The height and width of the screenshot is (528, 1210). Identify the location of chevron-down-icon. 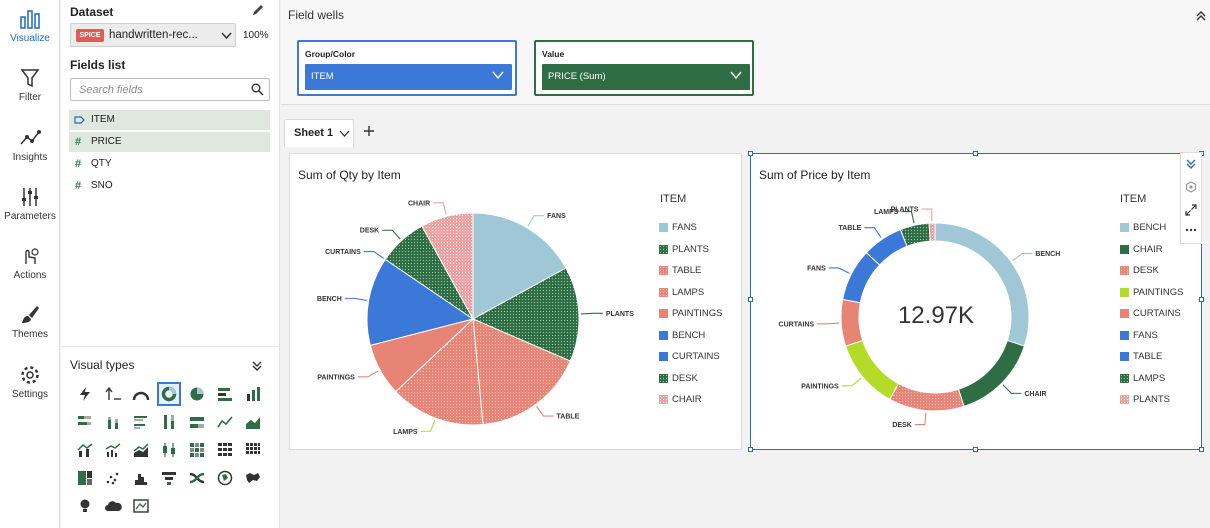
(344, 133).